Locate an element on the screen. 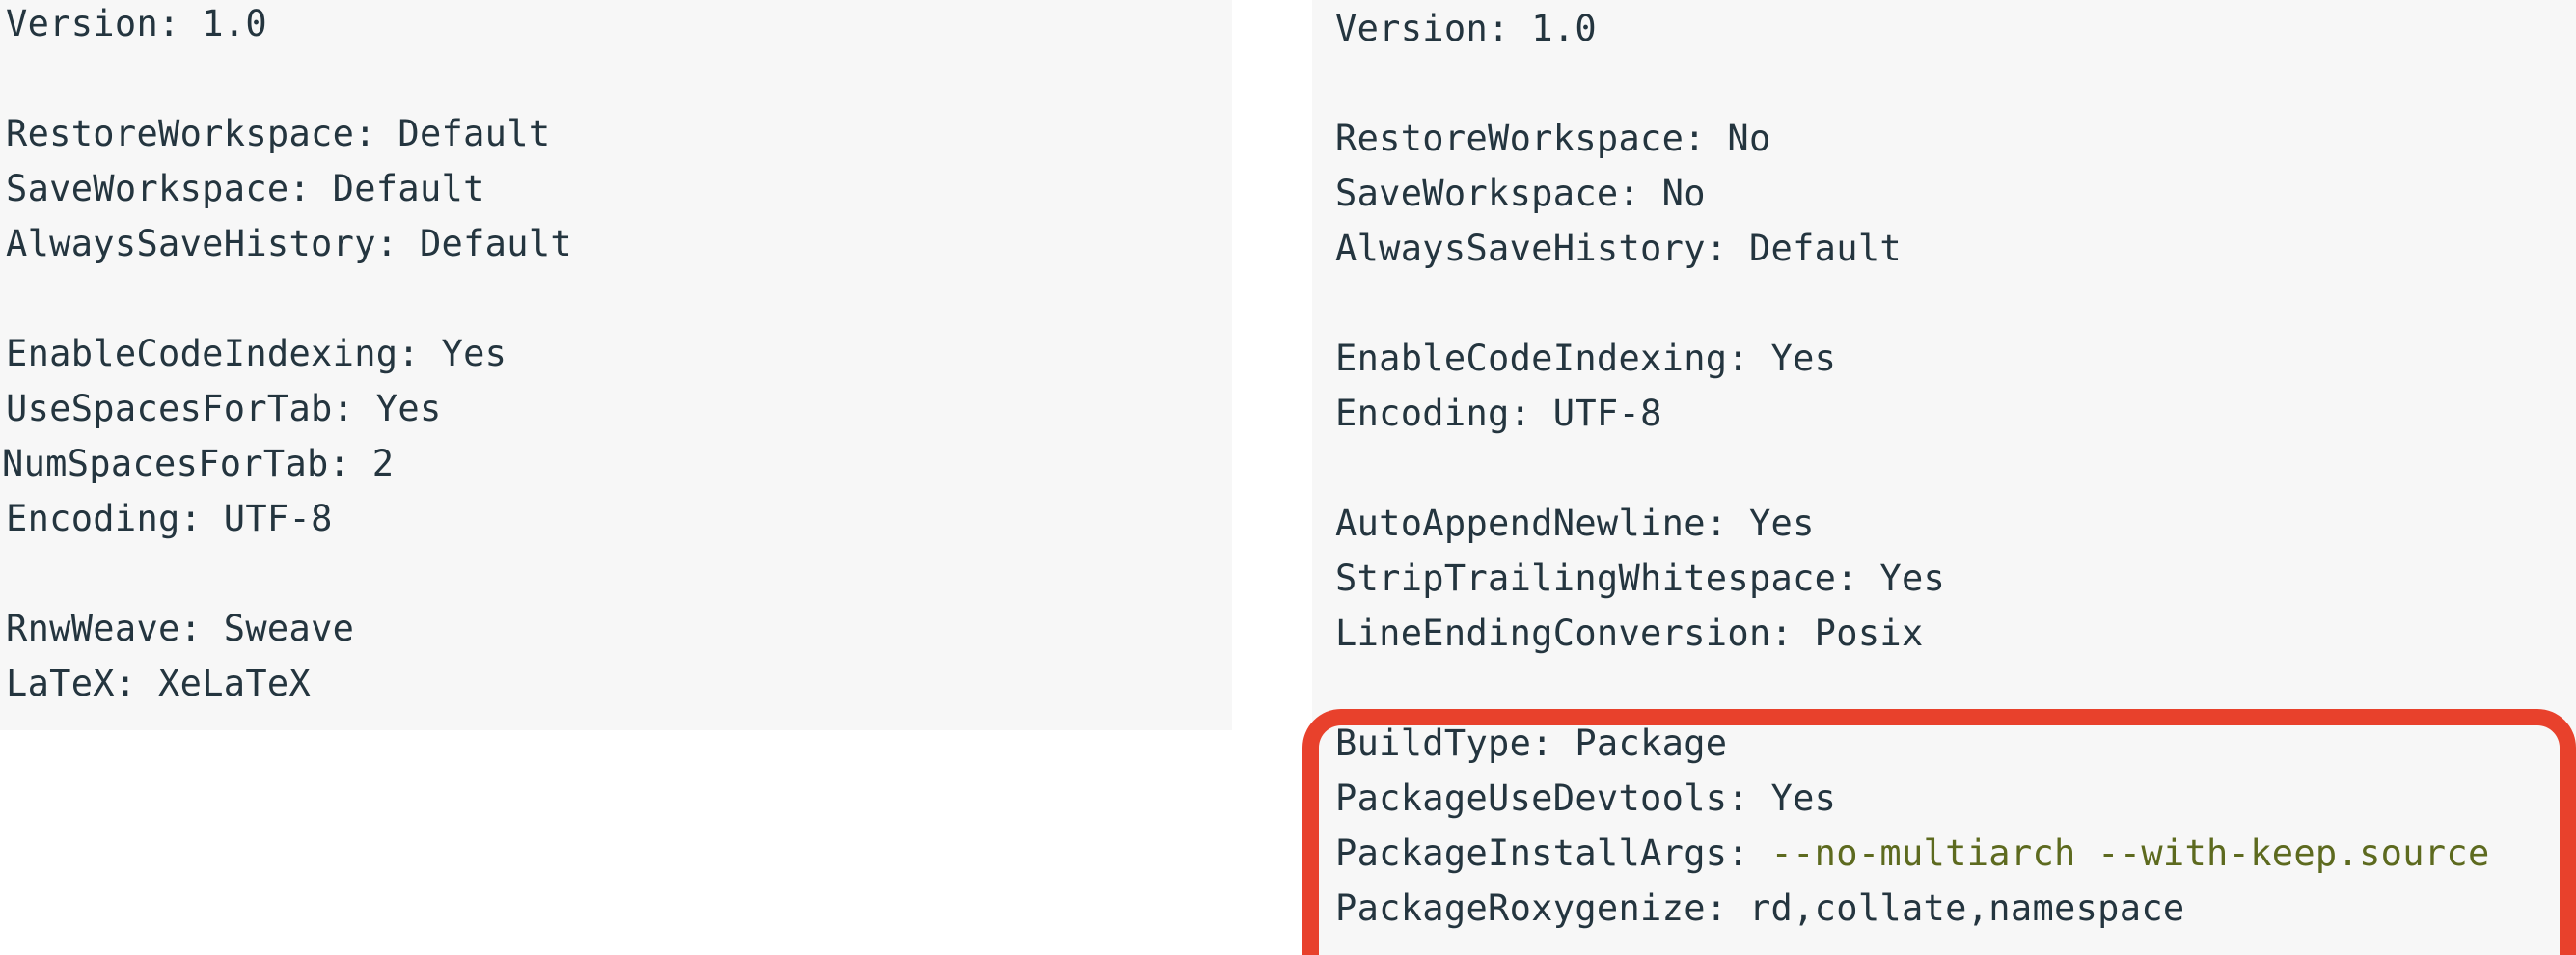 The height and width of the screenshot is (955, 2576). code-line: RnwWeave: Sweave is located at coordinates (180, 629).